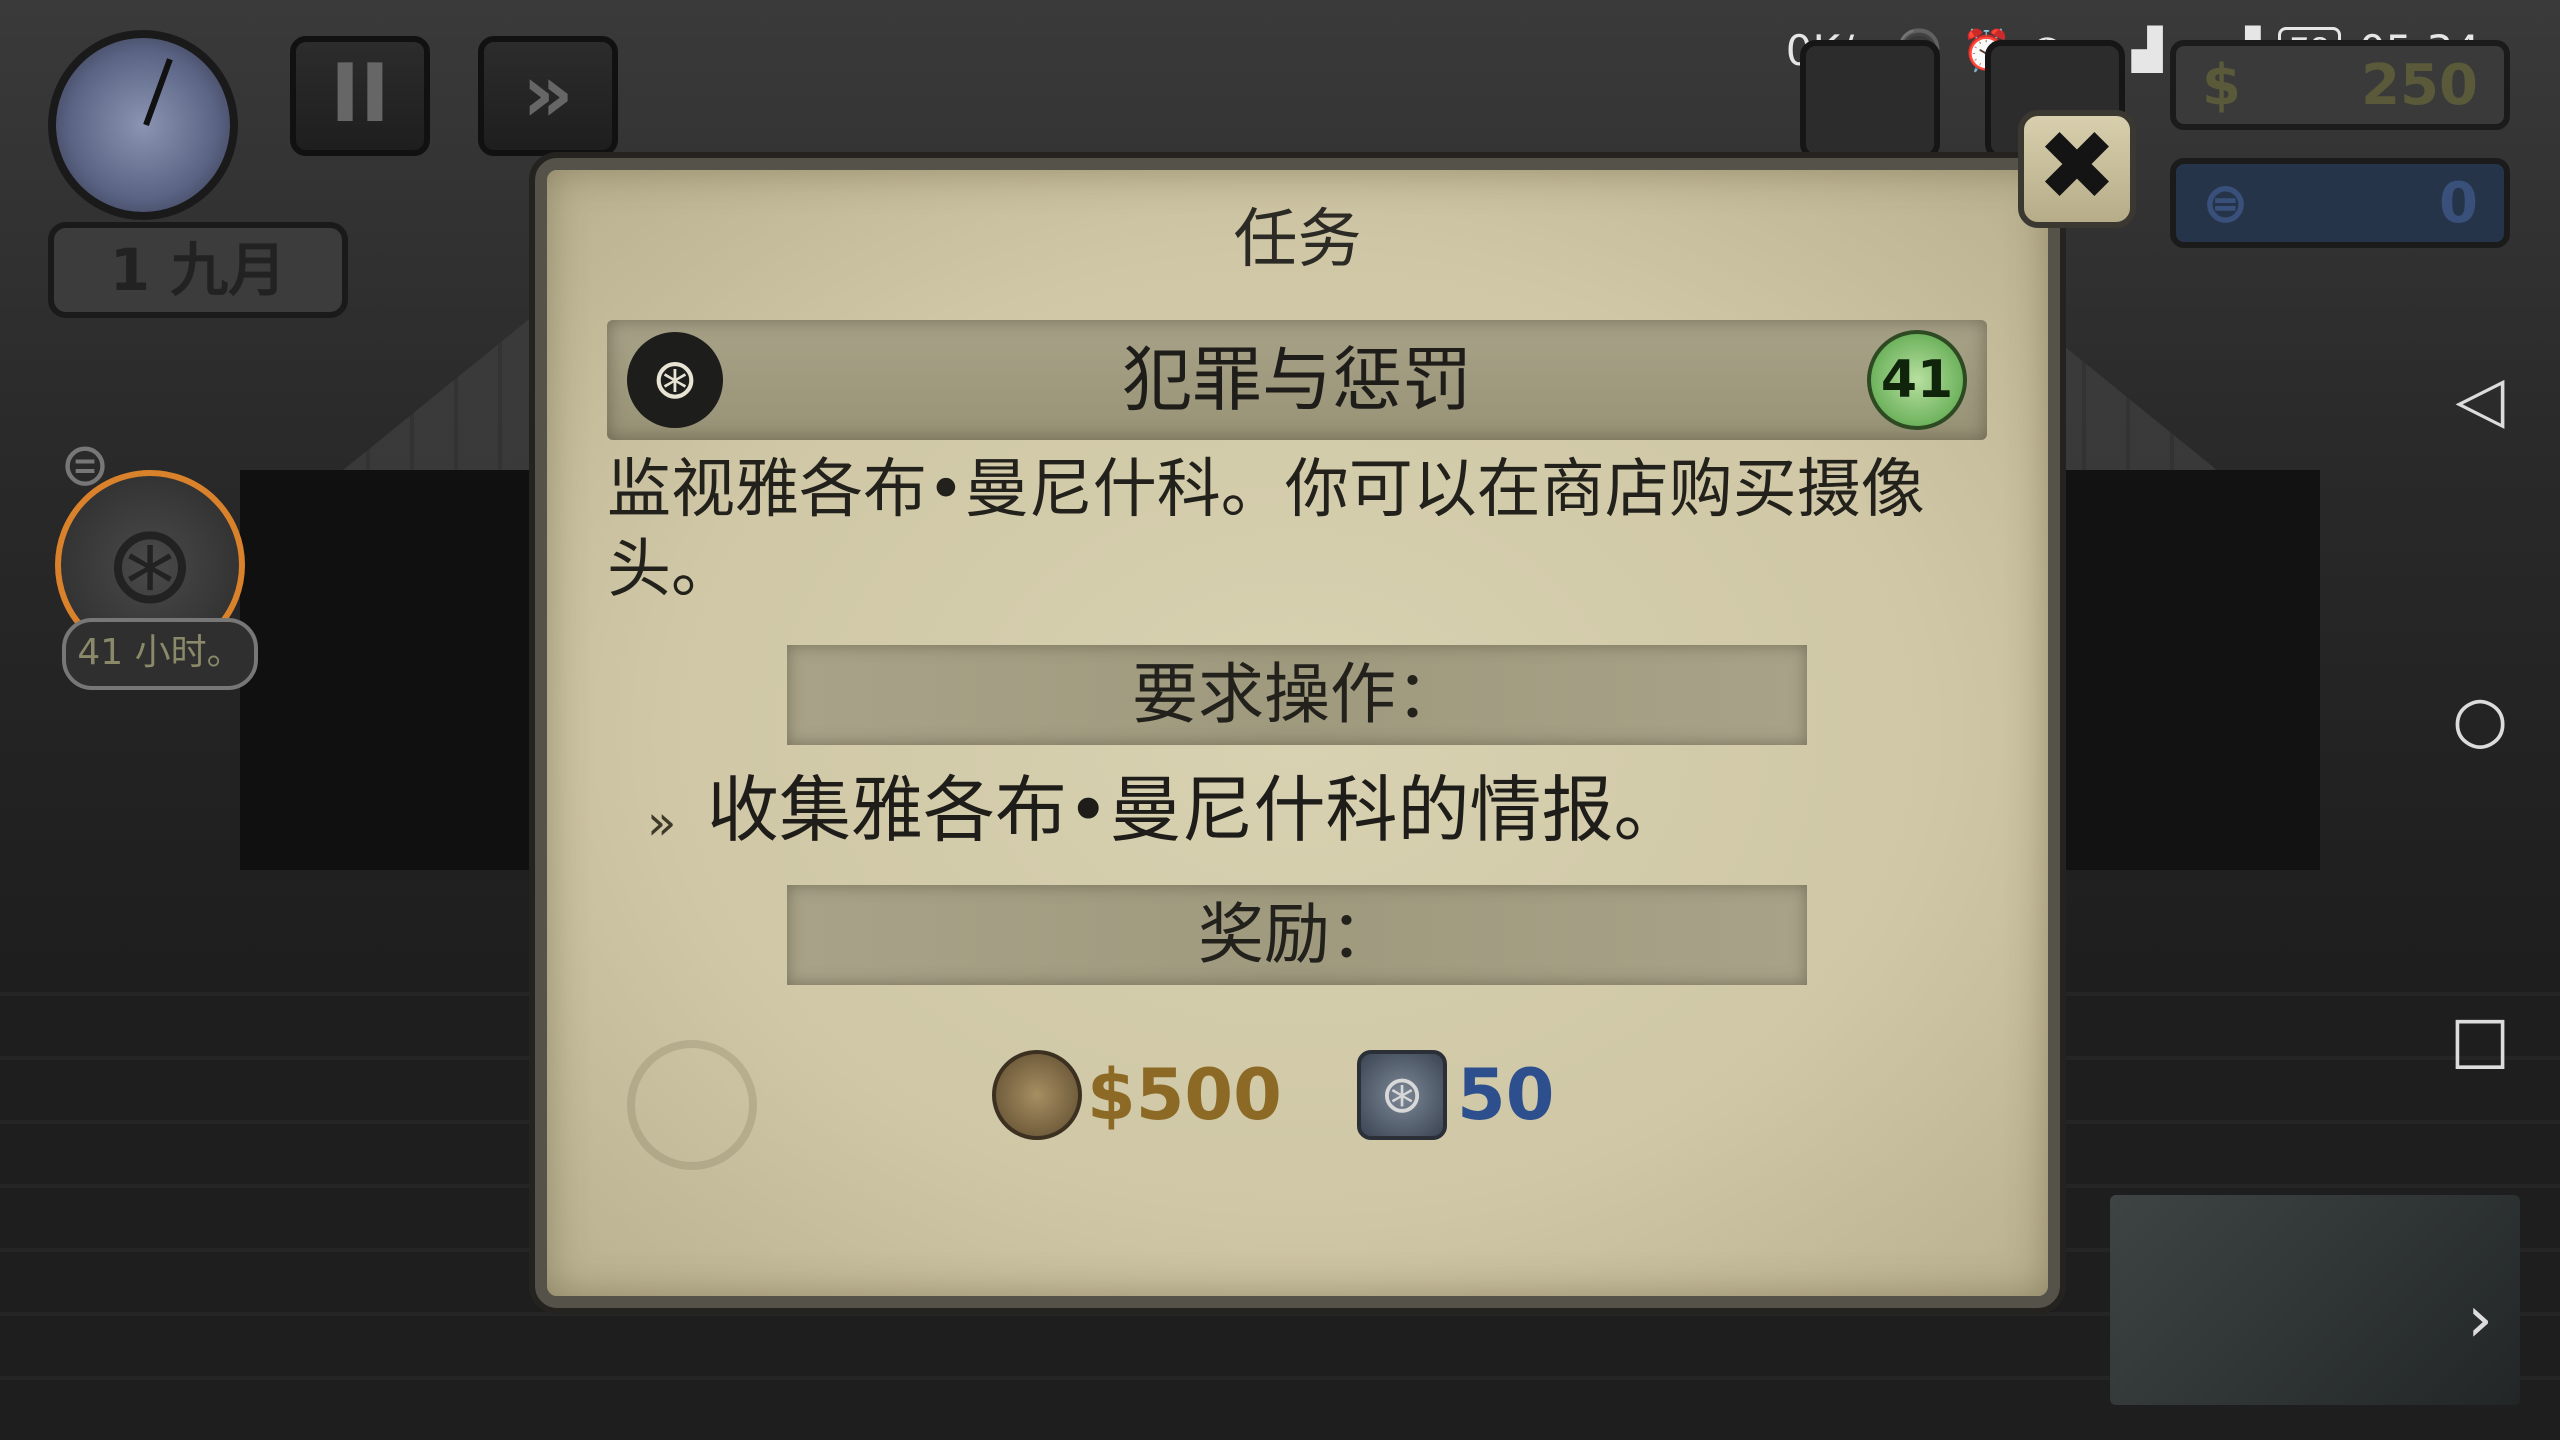 This screenshot has width=2560, height=1440. I want to click on house-room-right, so click(2175, 670).